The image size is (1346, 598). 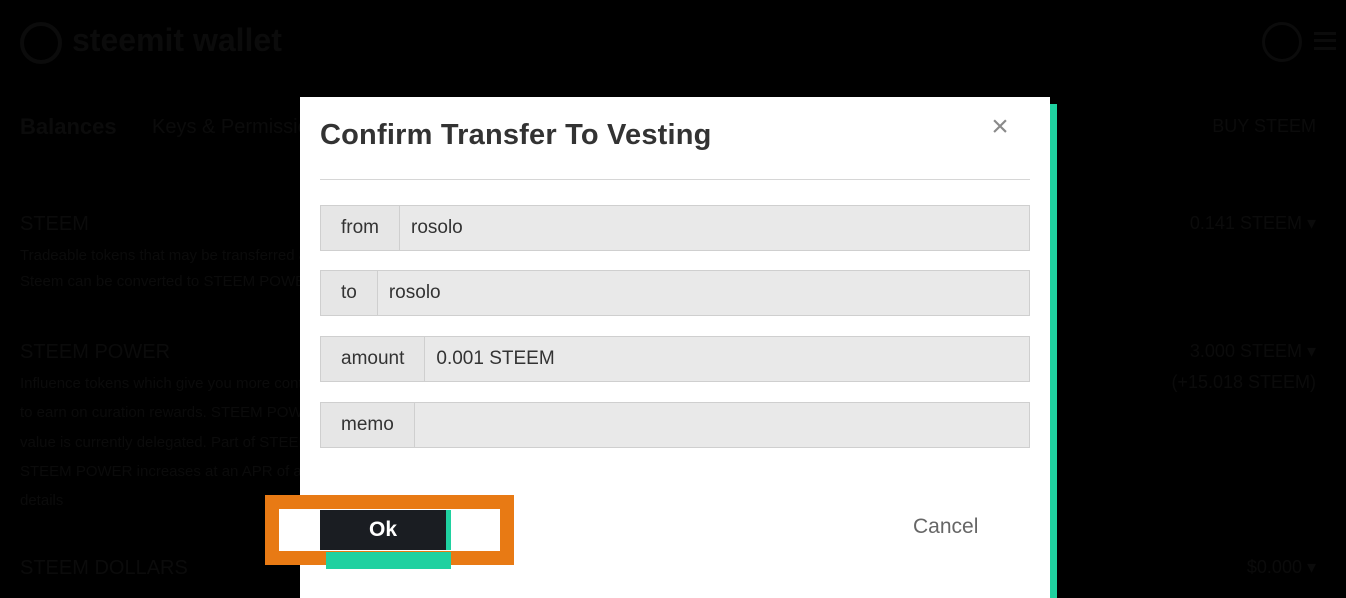 I want to click on amount-field: amount 0.001 STEEM, so click(x=675, y=359).